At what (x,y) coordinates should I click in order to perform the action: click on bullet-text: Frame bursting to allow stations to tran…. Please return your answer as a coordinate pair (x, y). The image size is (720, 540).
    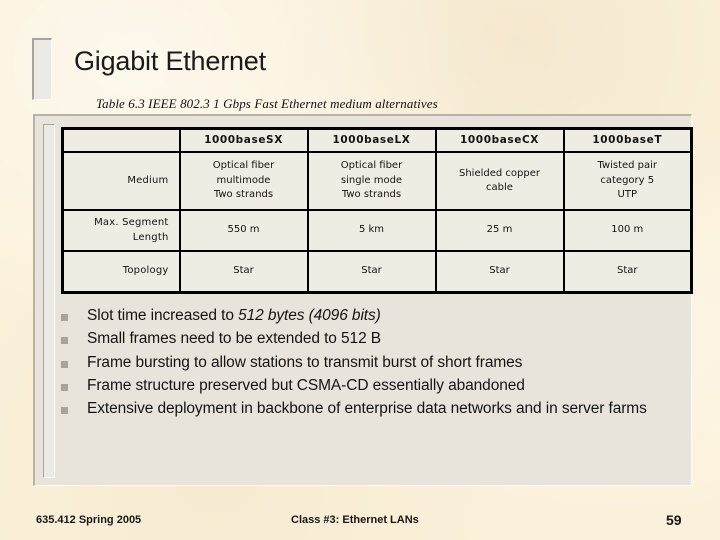
    Looking at the image, I should click on (305, 362).